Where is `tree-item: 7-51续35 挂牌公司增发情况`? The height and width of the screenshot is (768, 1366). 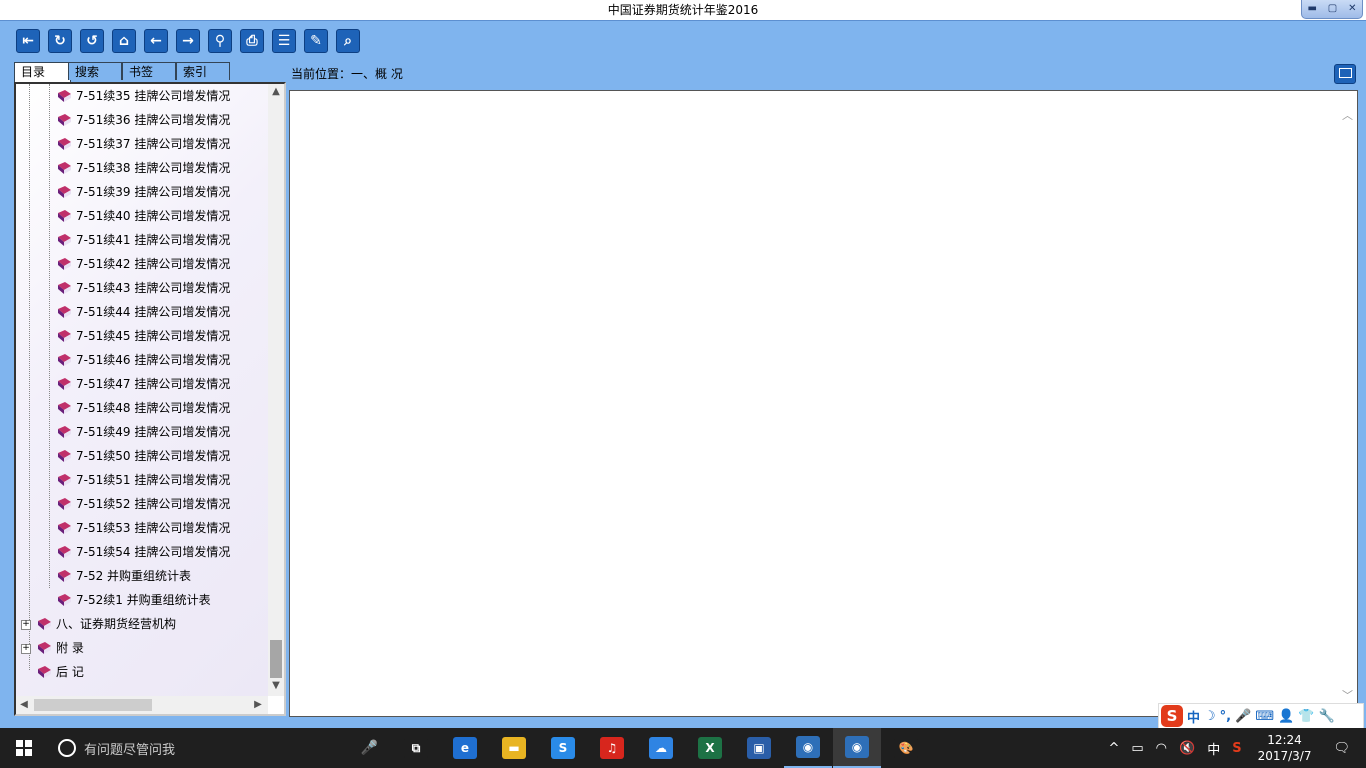
tree-item: 7-51续35 挂牌公司增发情况 is located at coordinates (143, 96).